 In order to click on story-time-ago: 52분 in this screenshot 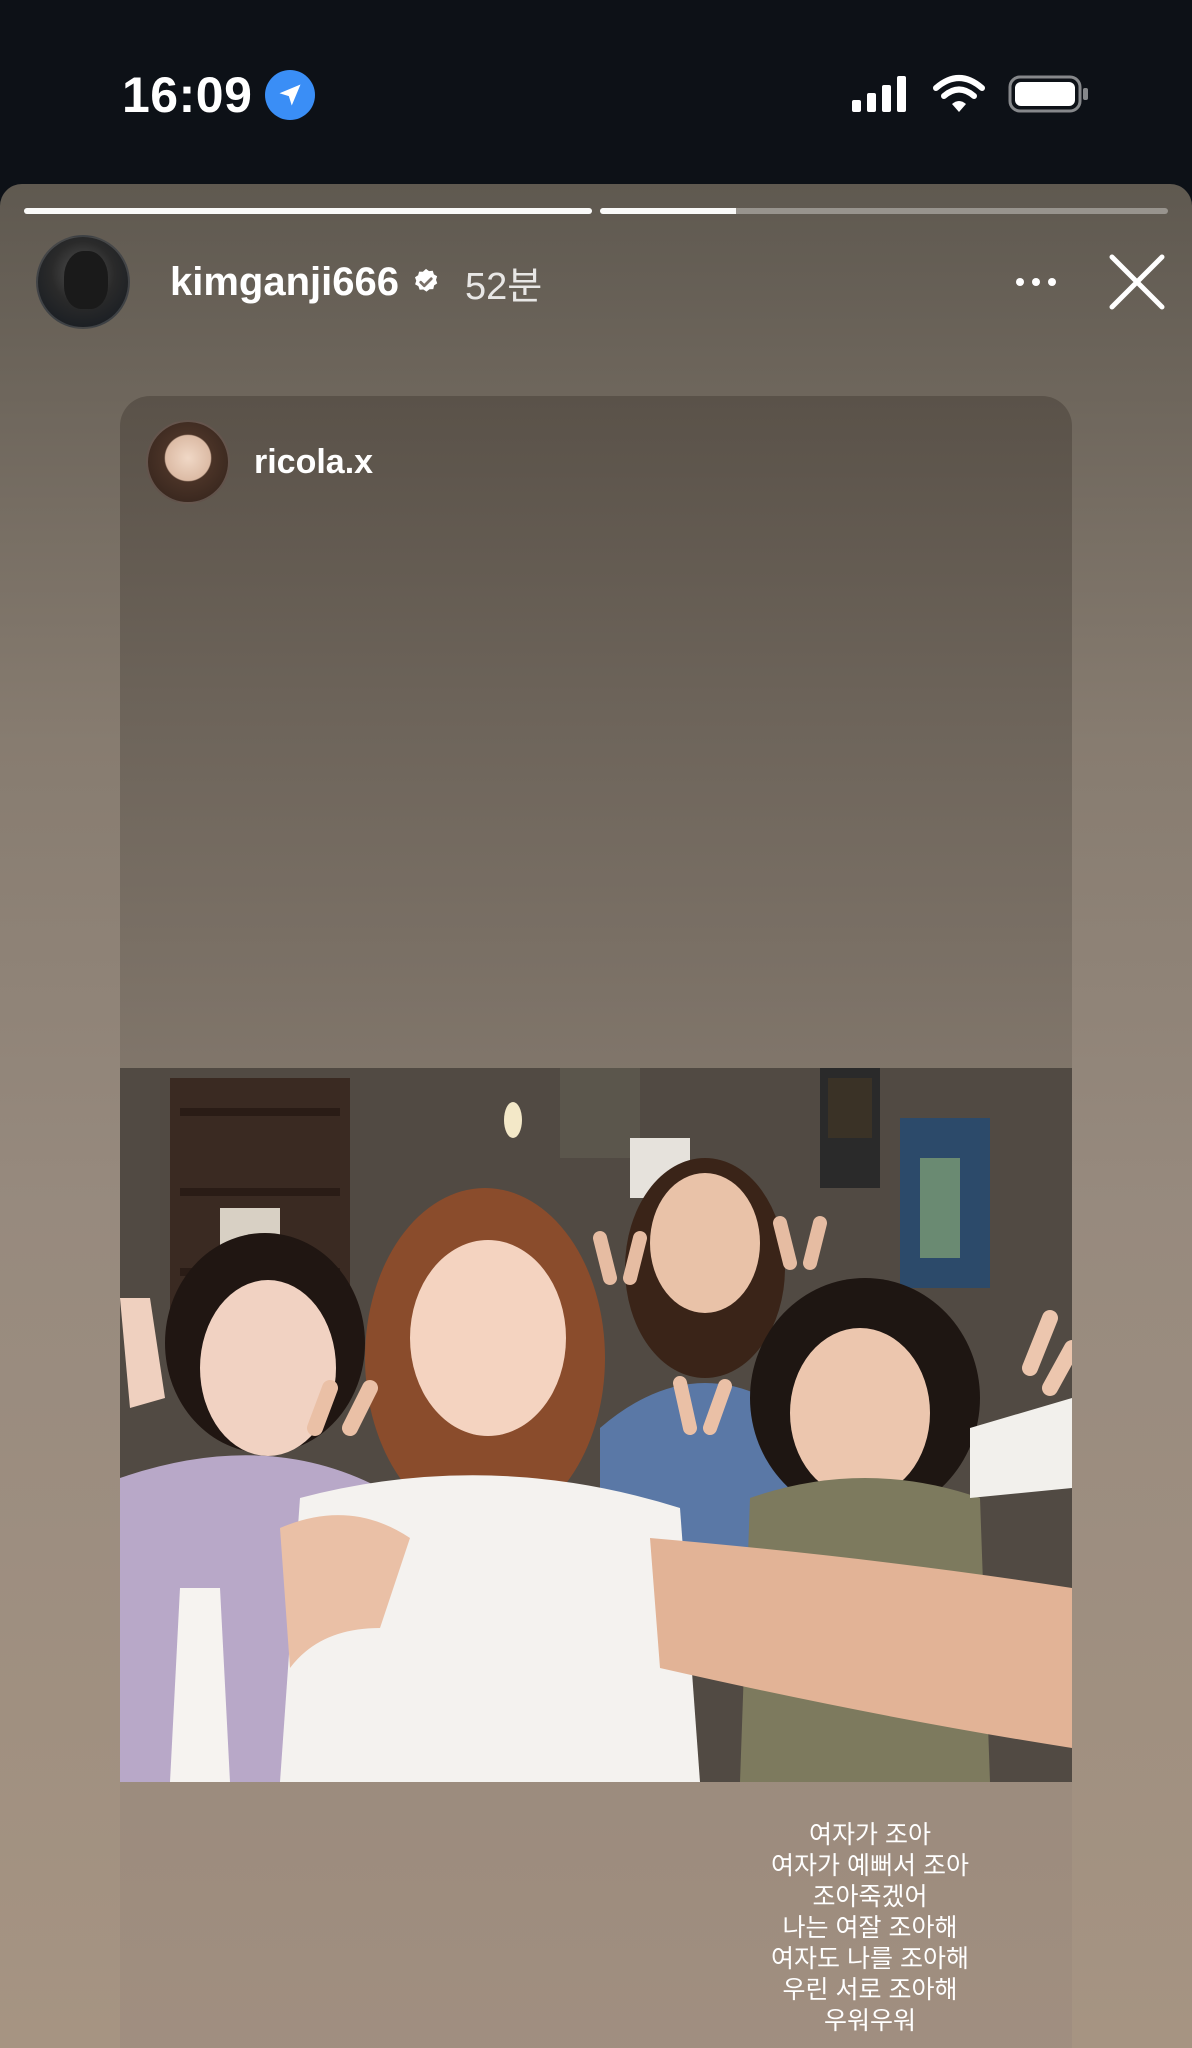, I will do `click(504, 286)`.